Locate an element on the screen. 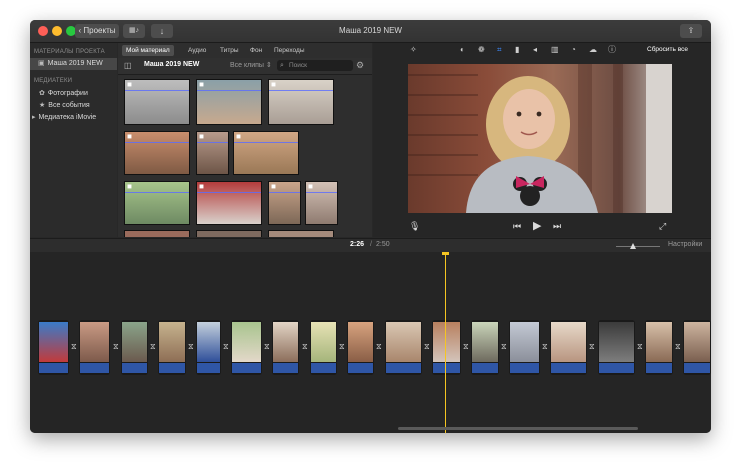 Image resolution: width=740 pixels, height=473 pixels. sidebar-item-project: ▣ Маша 2019 NEW is located at coordinates (73, 64).